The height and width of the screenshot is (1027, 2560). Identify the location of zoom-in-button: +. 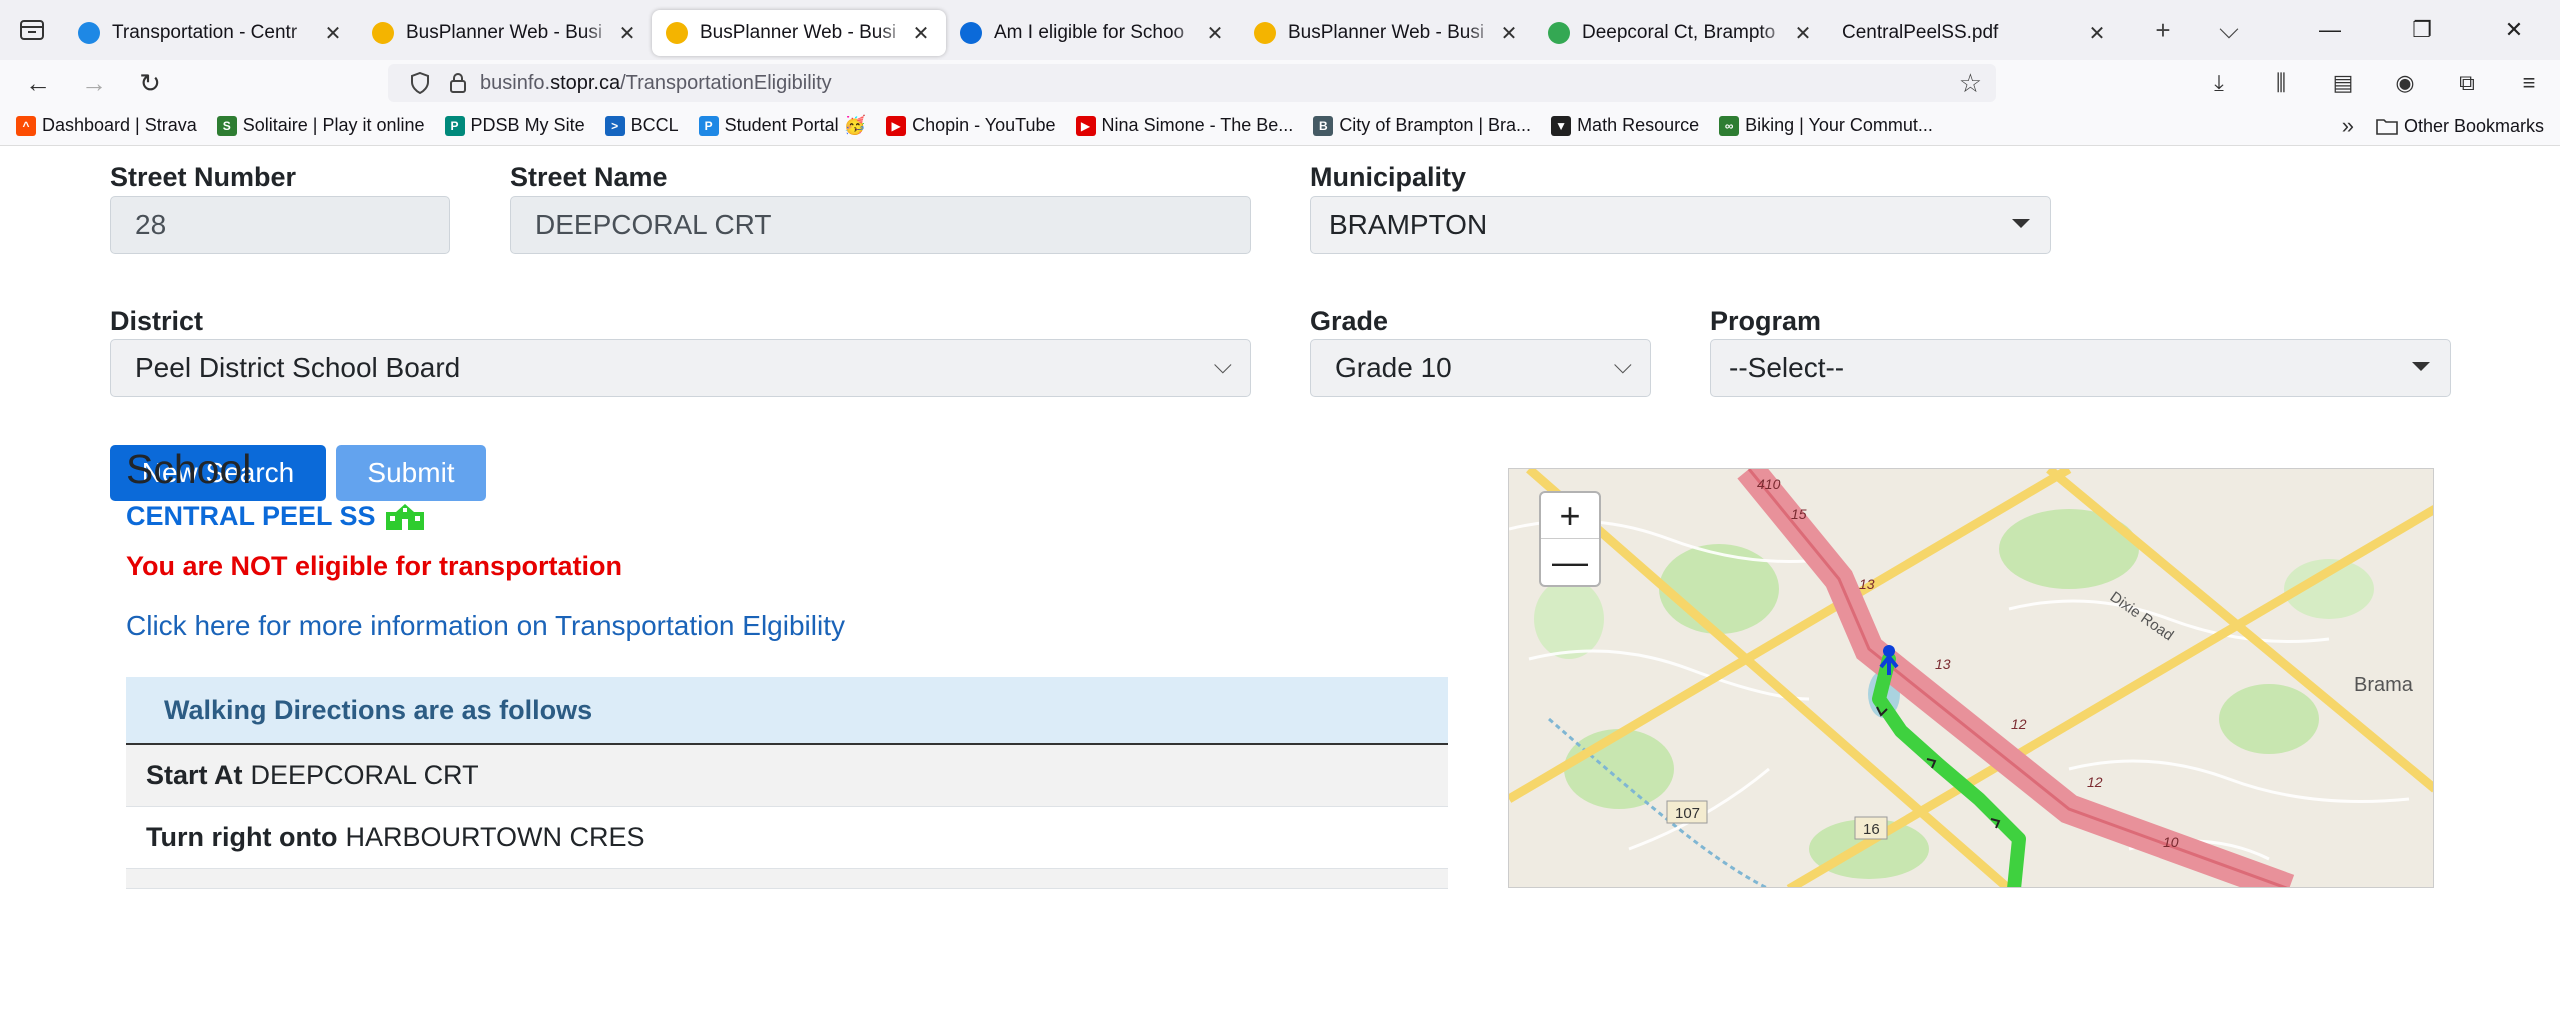
(1570, 516).